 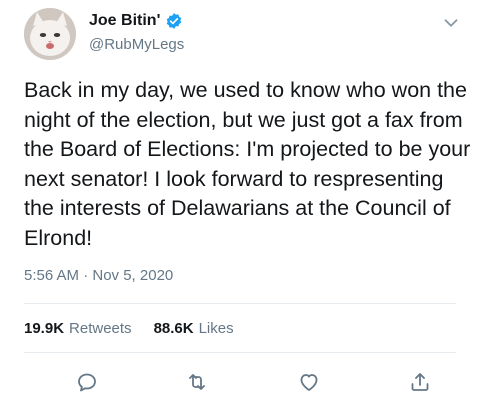 I want to click on retweet-icon, so click(x=197, y=382).